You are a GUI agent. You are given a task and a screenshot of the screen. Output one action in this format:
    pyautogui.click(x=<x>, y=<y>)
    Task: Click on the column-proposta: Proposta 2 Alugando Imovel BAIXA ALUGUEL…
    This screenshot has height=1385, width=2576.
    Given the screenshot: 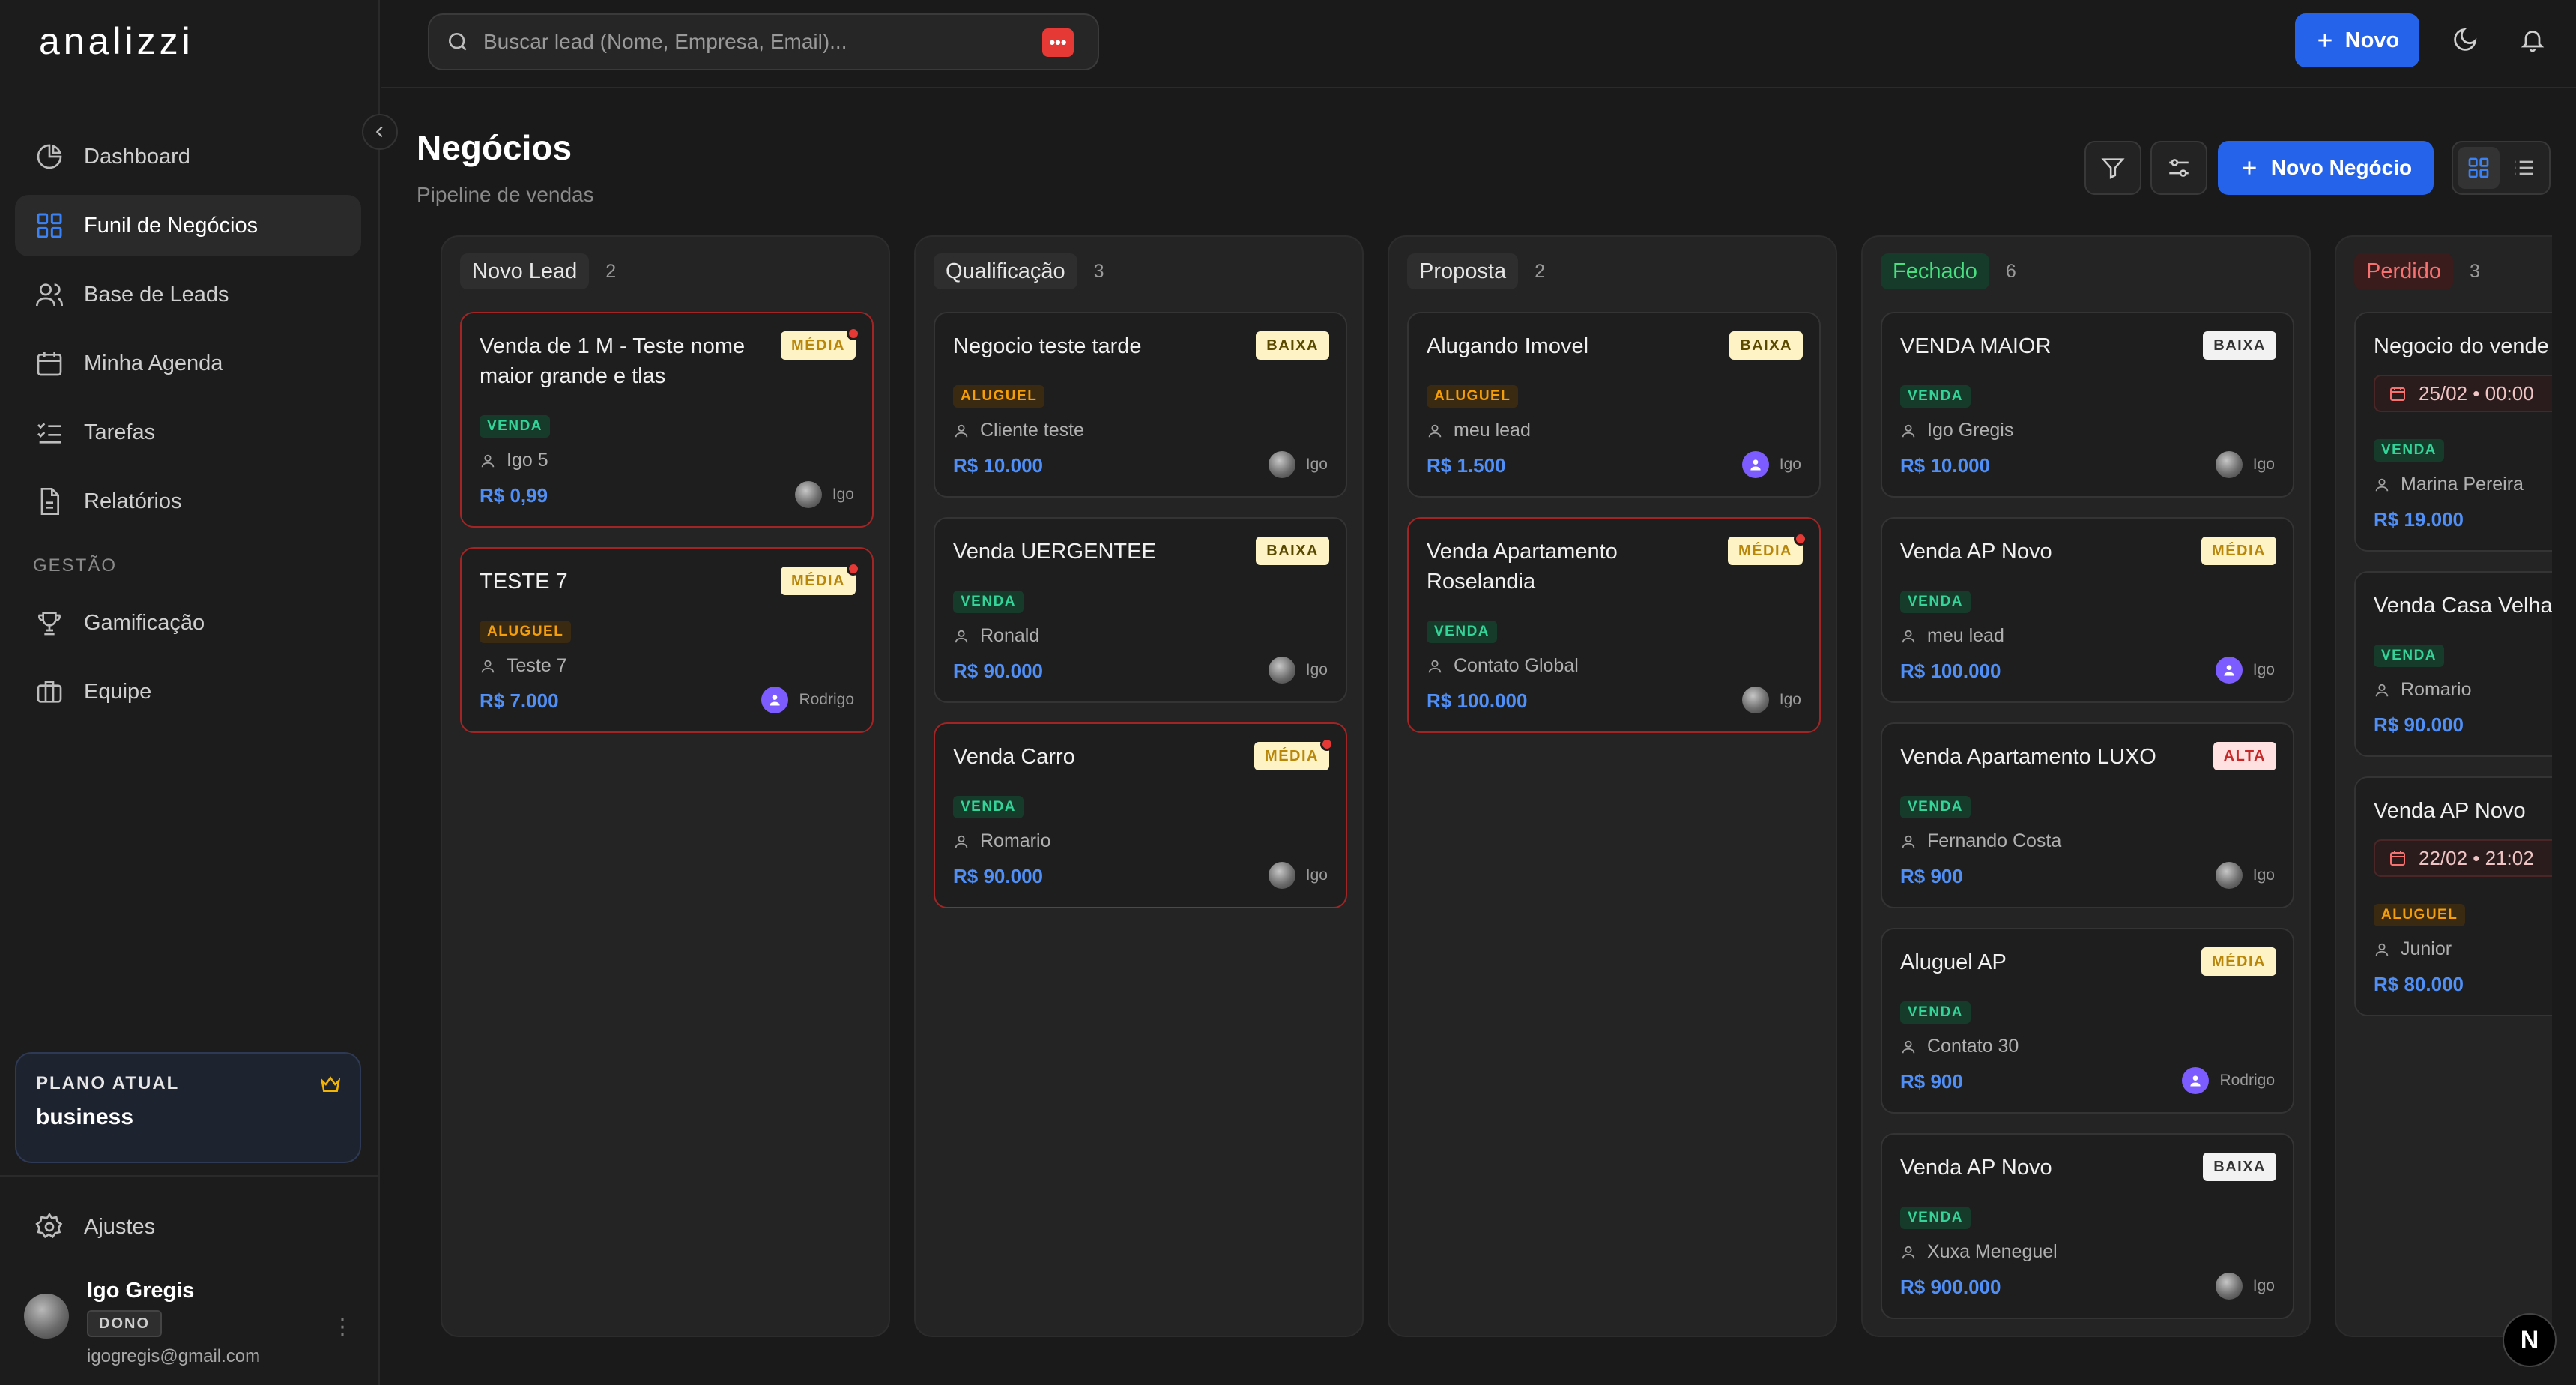 What is the action you would take?
    pyautogui.click(x=1612, y=786)
    